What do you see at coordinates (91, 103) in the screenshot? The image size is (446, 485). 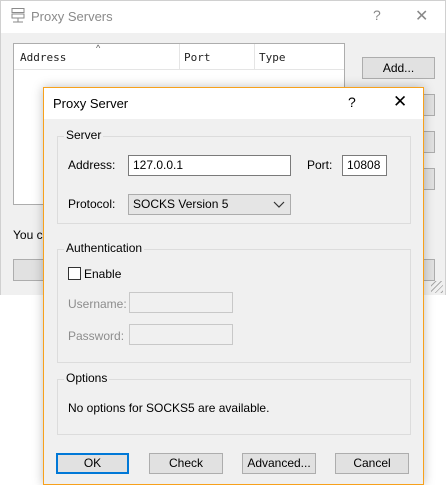 I see `dialog-title: Proxy Server` at bounding box center [91, 103].